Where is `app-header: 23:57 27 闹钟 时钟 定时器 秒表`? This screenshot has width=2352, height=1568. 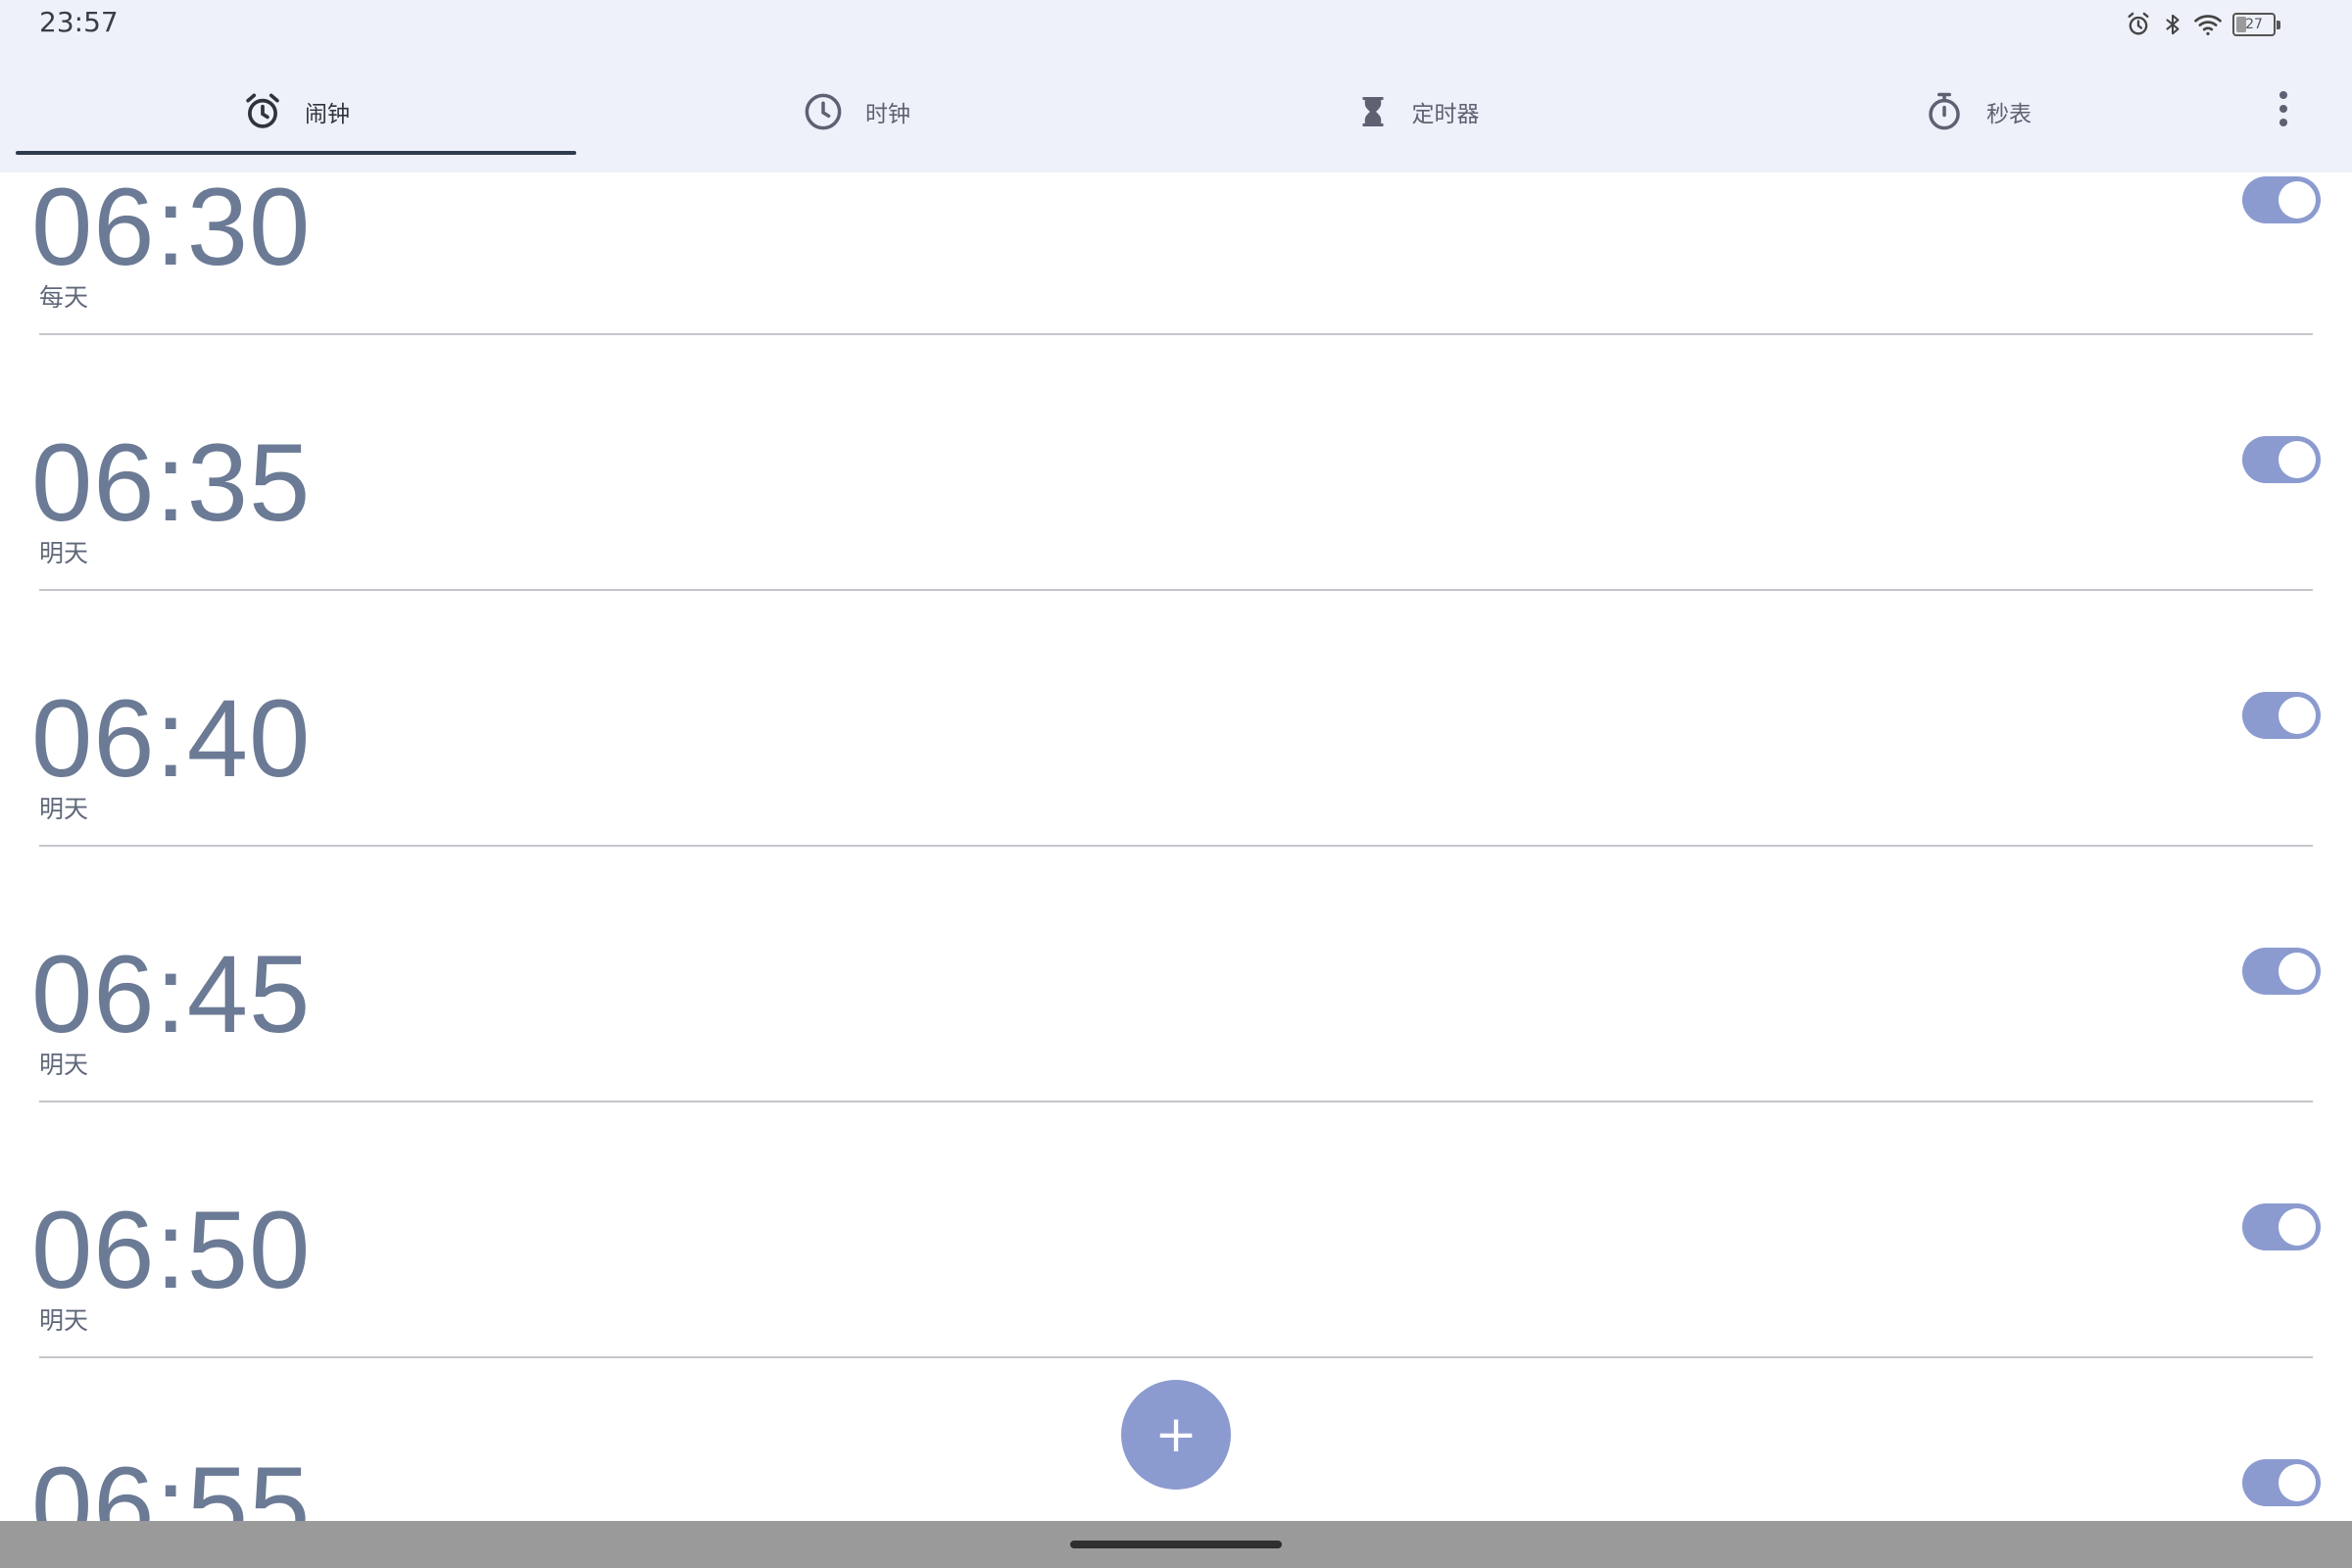 app-header: 23:57 27 闹钟 时钟 定时器 秒表 is located at coordinates (1176, 86).